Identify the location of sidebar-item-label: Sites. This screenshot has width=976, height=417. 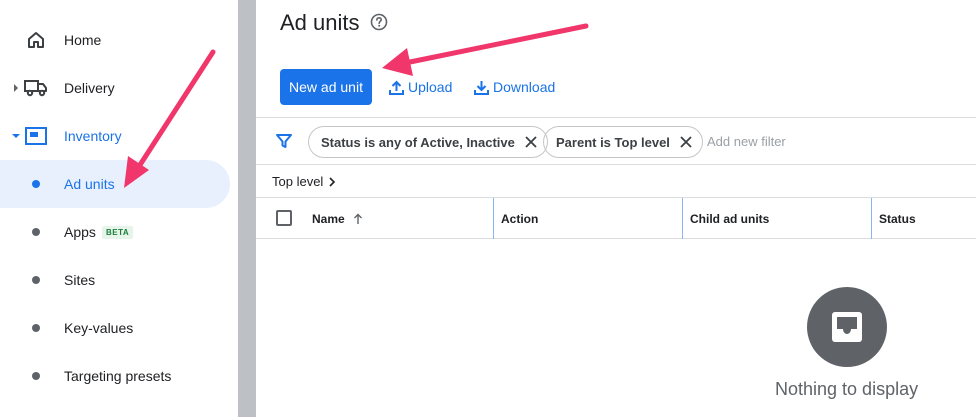
(80, 280).